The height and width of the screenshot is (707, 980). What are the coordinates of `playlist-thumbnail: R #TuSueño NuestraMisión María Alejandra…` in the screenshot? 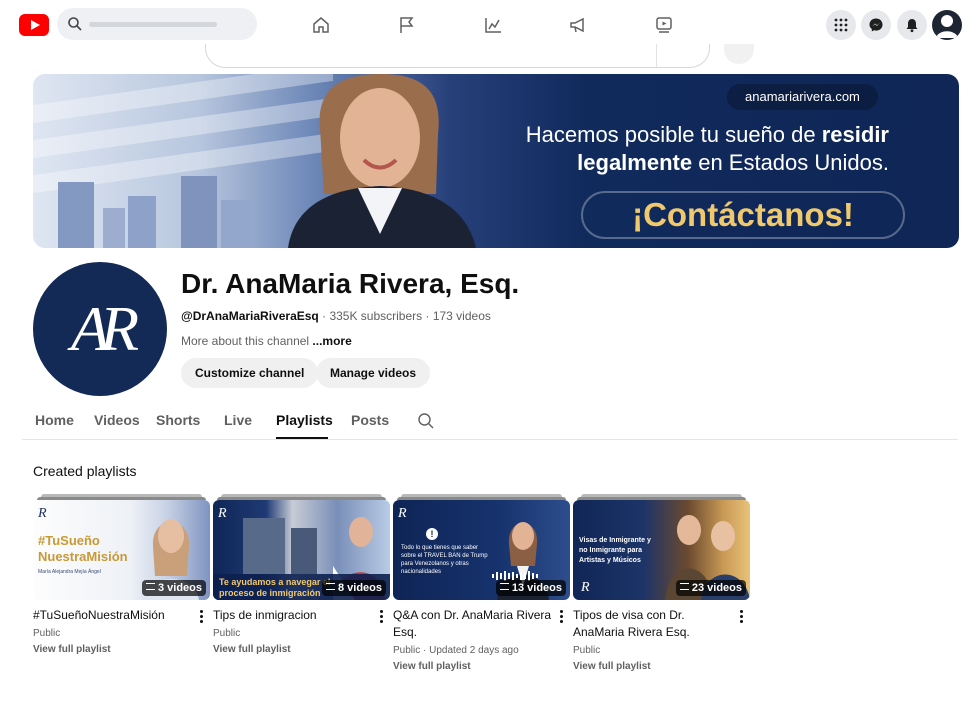 It's located at (121, 550).